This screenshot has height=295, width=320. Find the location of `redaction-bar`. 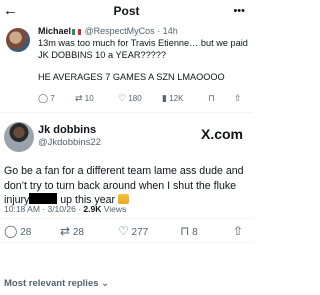

redaction-bar is located at coordinates (43, 198).